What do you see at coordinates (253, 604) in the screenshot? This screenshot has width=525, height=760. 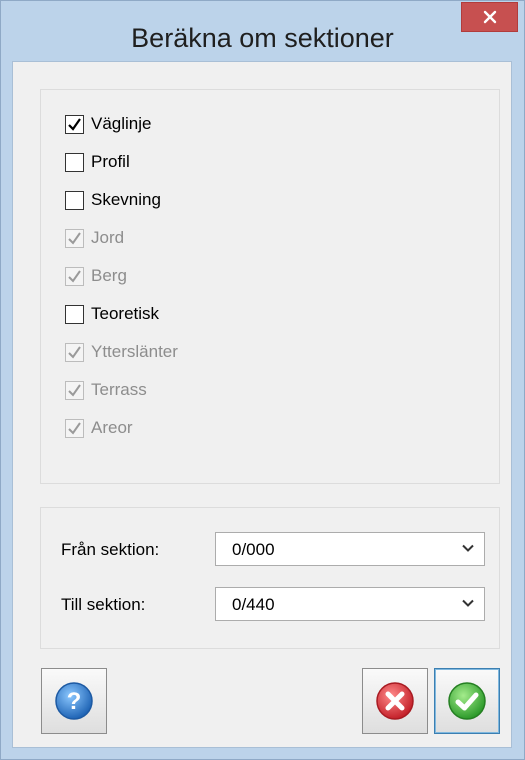 I see `to-section-value: 0/440` at bounding box center [253, 604].